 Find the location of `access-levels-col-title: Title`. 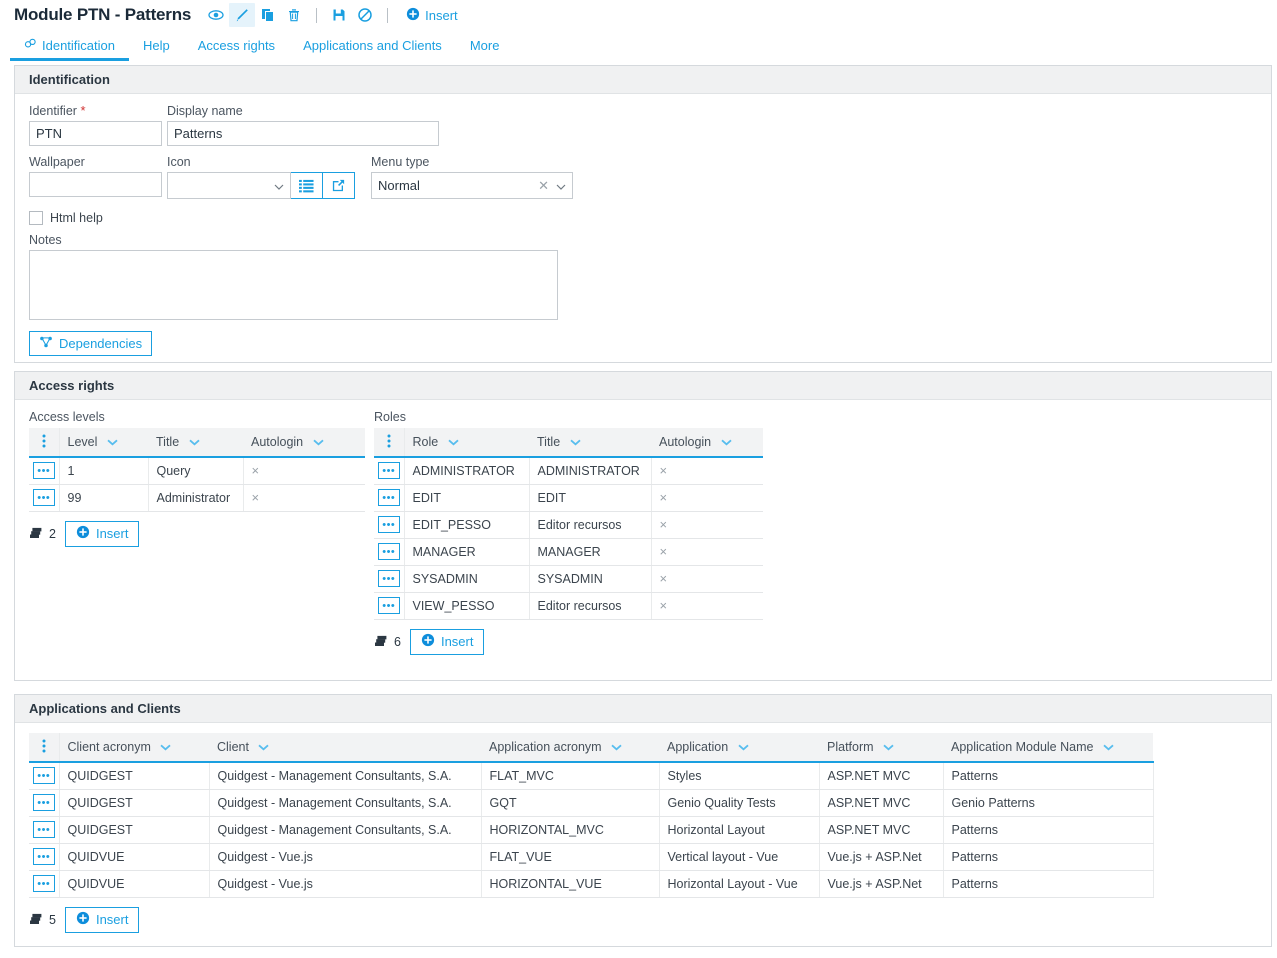

access-levels-col-title: Title is located at coordinates (195, 443).